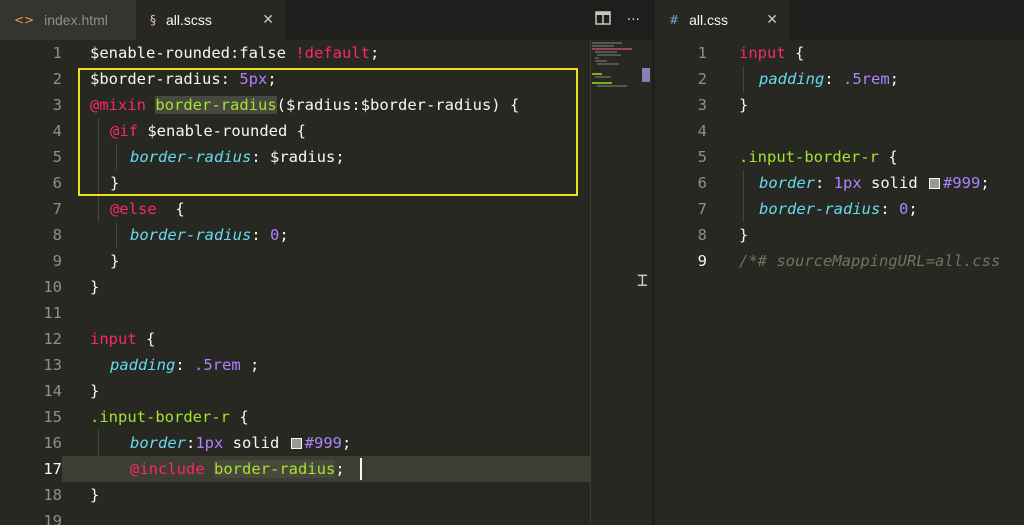 The height and width of the screenshot is (525, 1024). I want to click on token: /*# sourceMappingURL=all.css, so click(870, 261).